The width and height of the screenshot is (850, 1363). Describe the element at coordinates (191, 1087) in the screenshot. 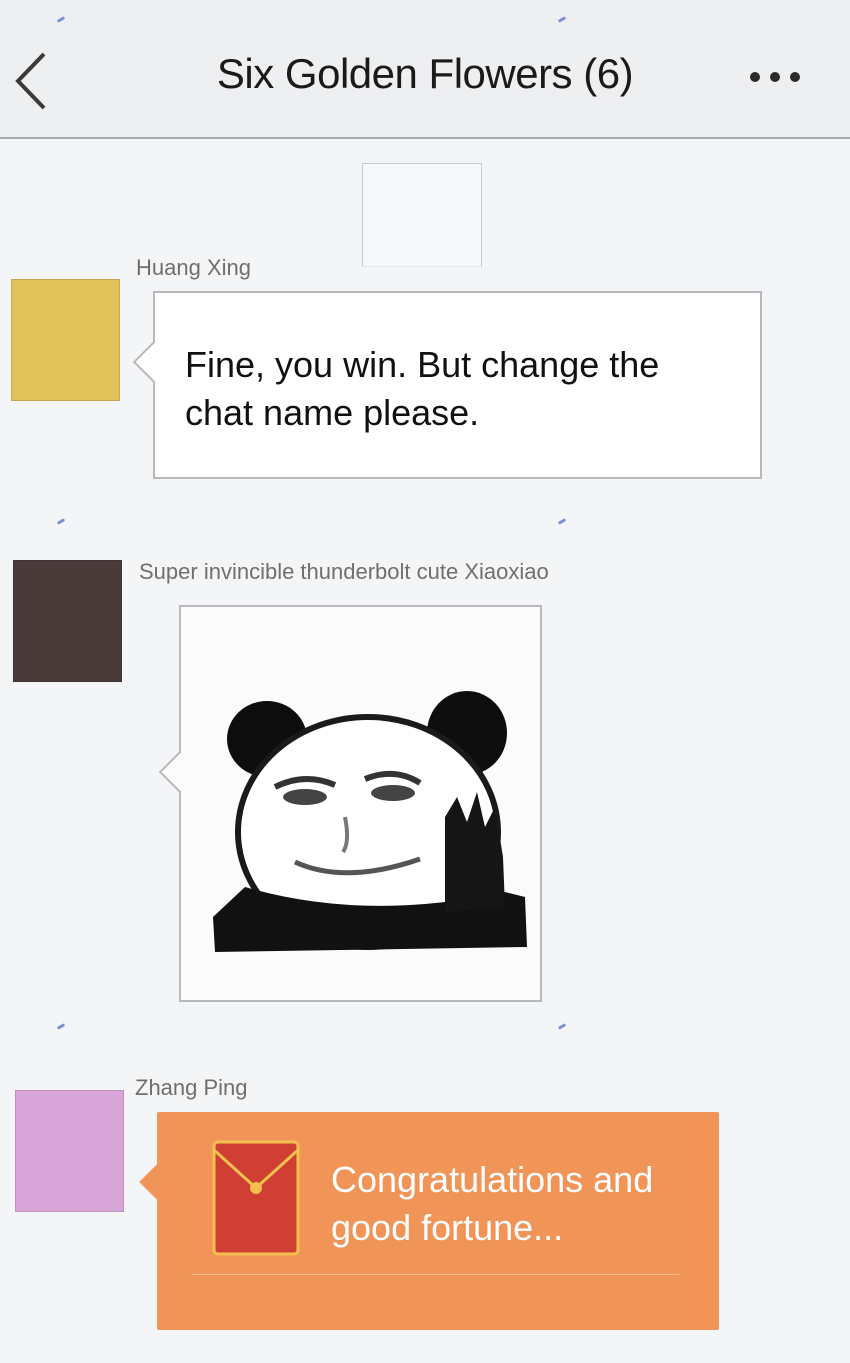

I see `sender-name: Zhang Ping` at that location.